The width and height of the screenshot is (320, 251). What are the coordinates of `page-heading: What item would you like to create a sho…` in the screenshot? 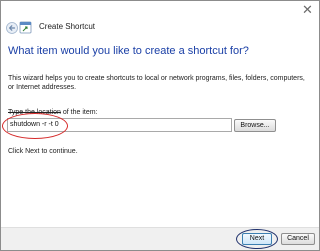 It's located at (128, 51).